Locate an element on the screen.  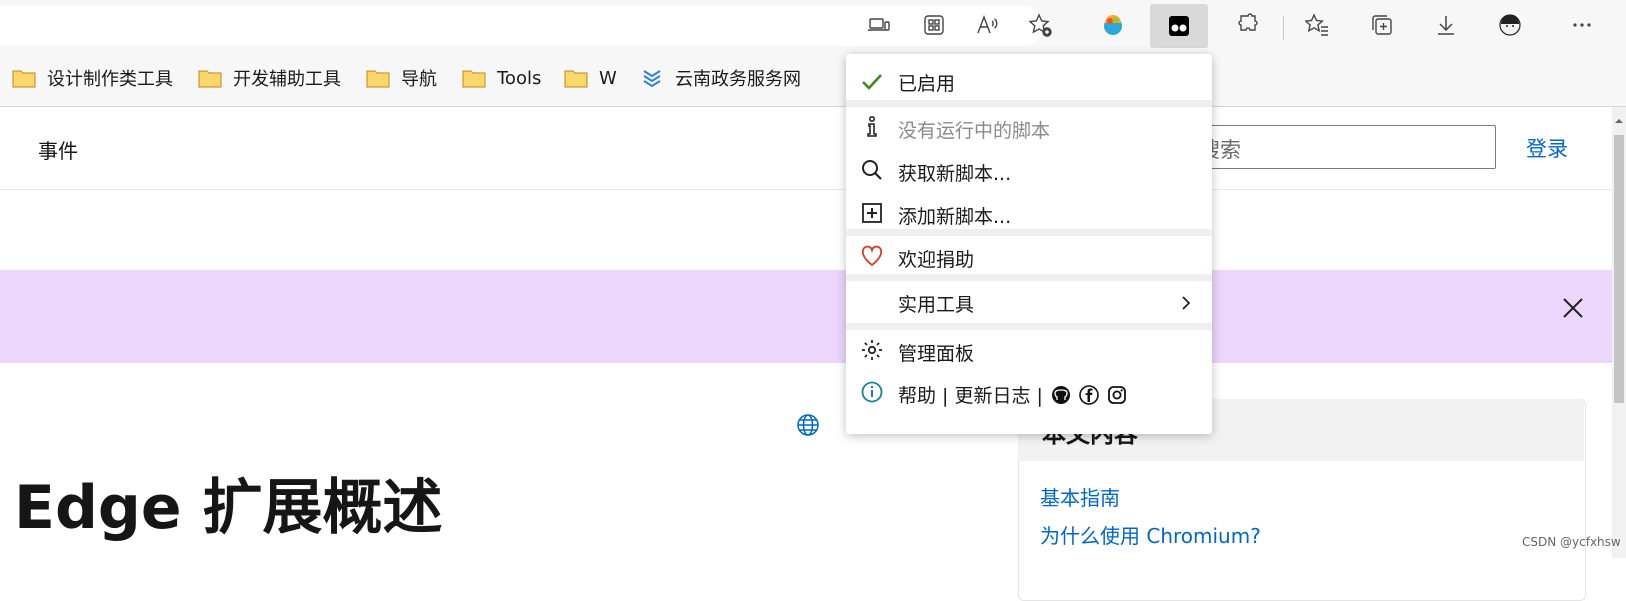
menu-item-tools: 实用工具 is located at coordinates (1029, 303).